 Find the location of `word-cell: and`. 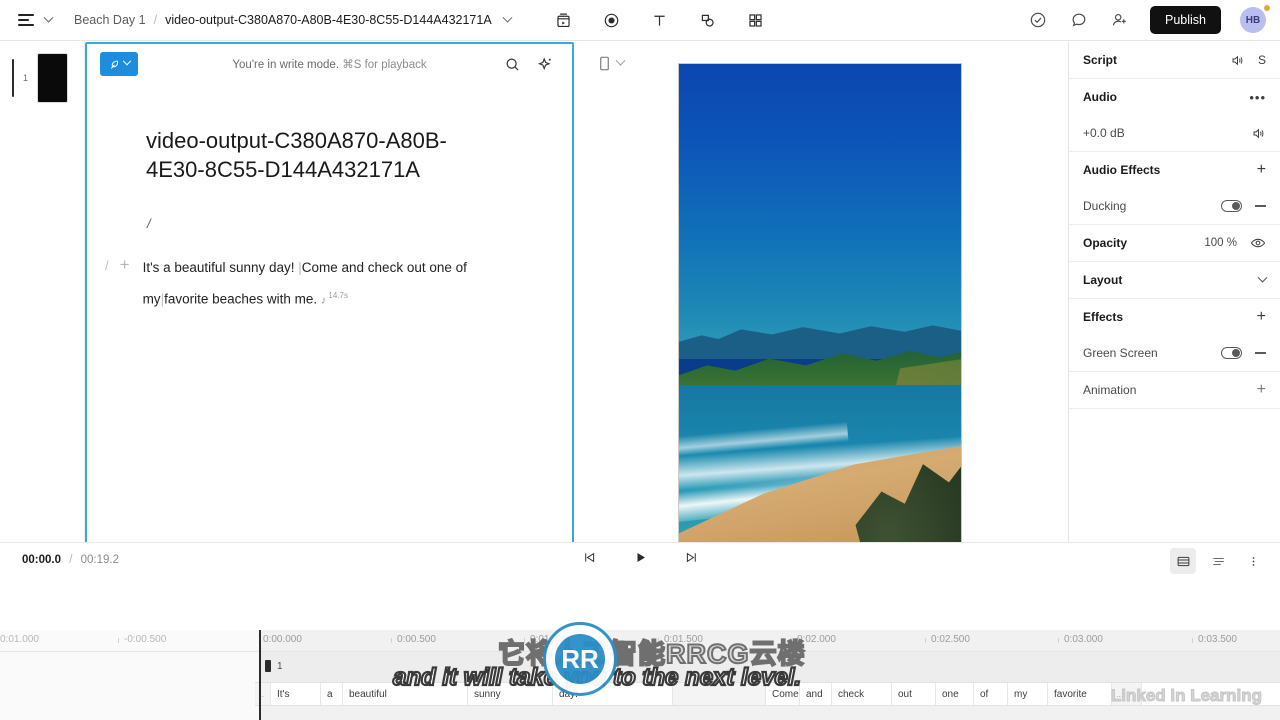

word-cell: and is located at coordinates (816, 694).